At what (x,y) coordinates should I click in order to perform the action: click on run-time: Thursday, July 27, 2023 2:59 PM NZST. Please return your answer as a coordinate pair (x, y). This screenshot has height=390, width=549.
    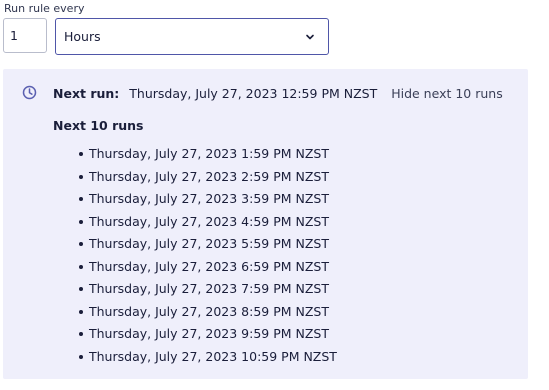
    Looking at the image, I should click on (209, 176).